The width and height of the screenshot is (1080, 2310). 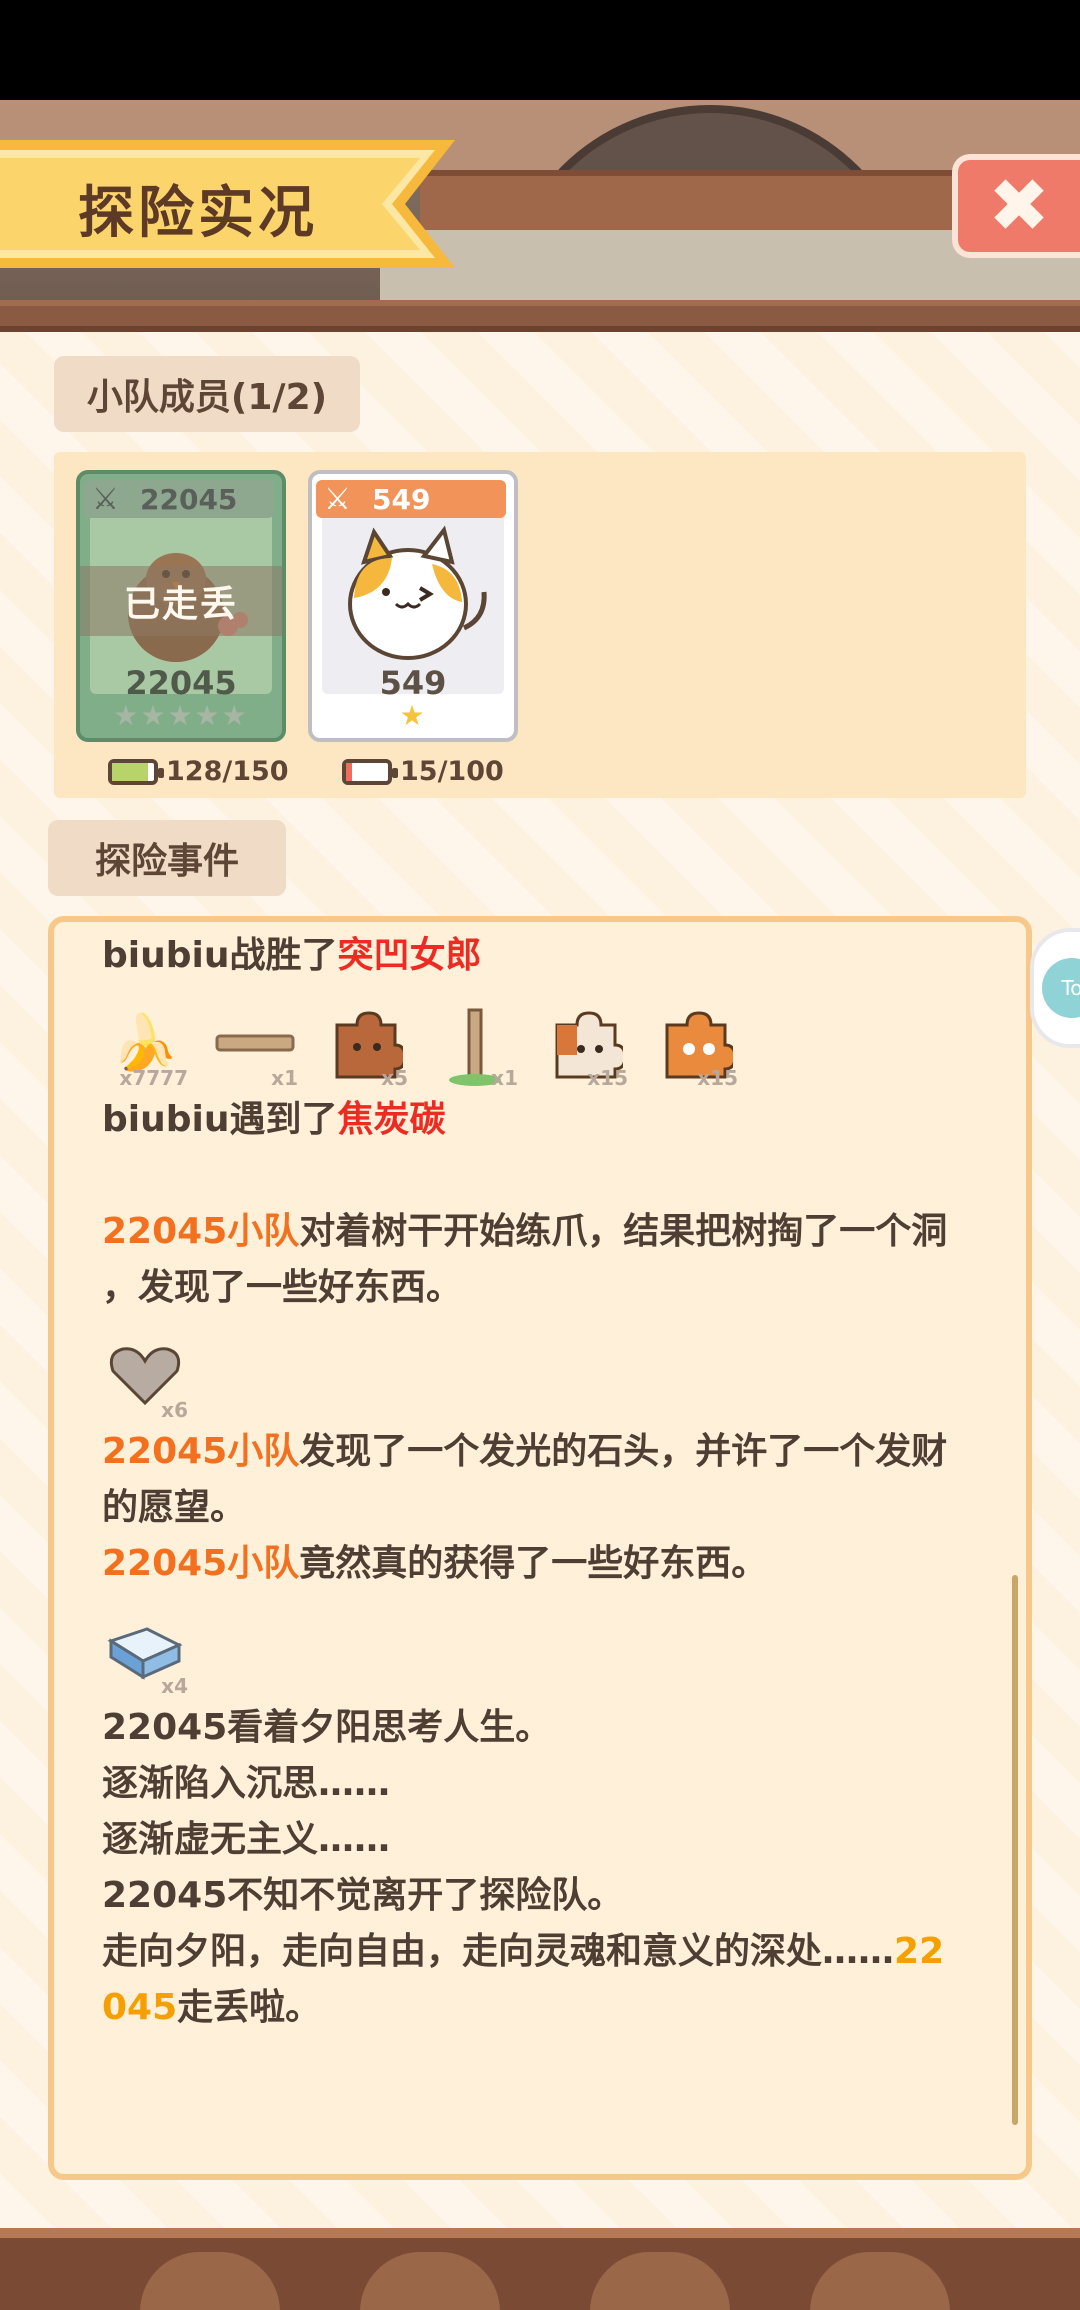 What do you see at coordinates (327, 1727) in the screenshot?
I see `event-line: 22045看着夕阳思考人生。` at bounding box center [327, 1727].